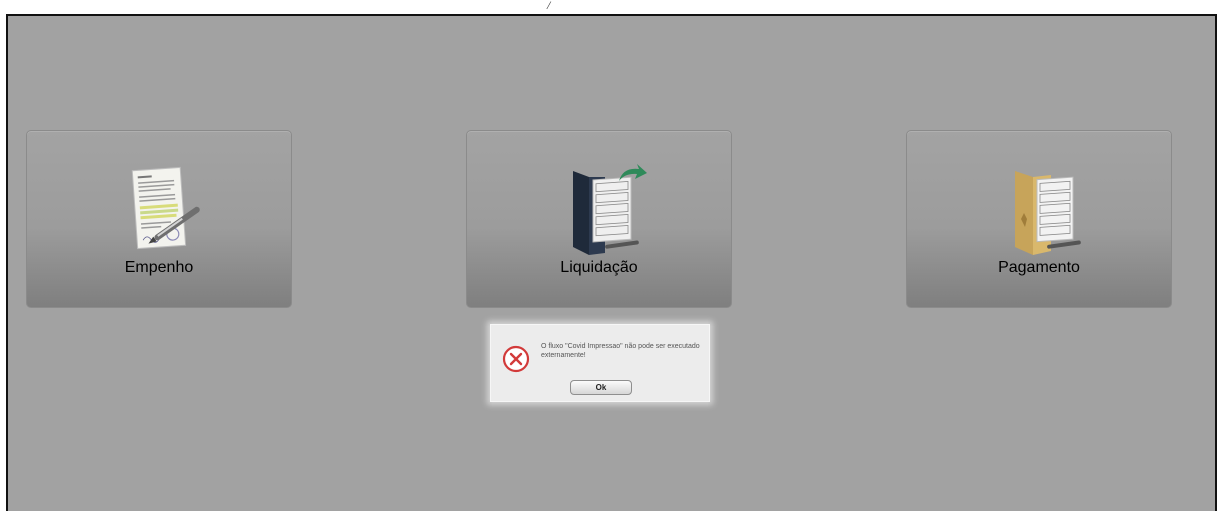 The image size is (1223, 511). Describe the element at coordinates (1039, 267) in the screenshot. I see `tile-label: Pagamento` at that location.